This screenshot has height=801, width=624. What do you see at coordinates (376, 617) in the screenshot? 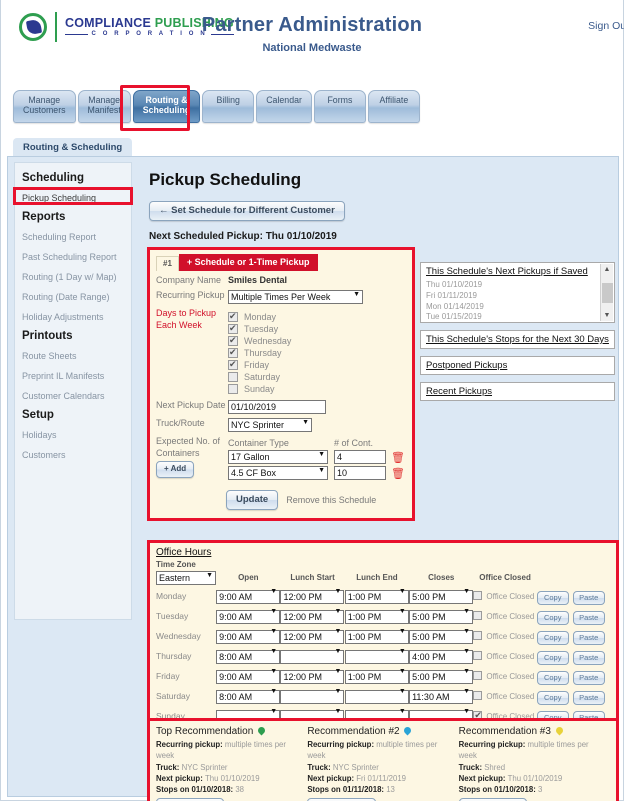
I see `lunch-end-select-tuesday: 1:00 PM` at bounding box center [376, 617].